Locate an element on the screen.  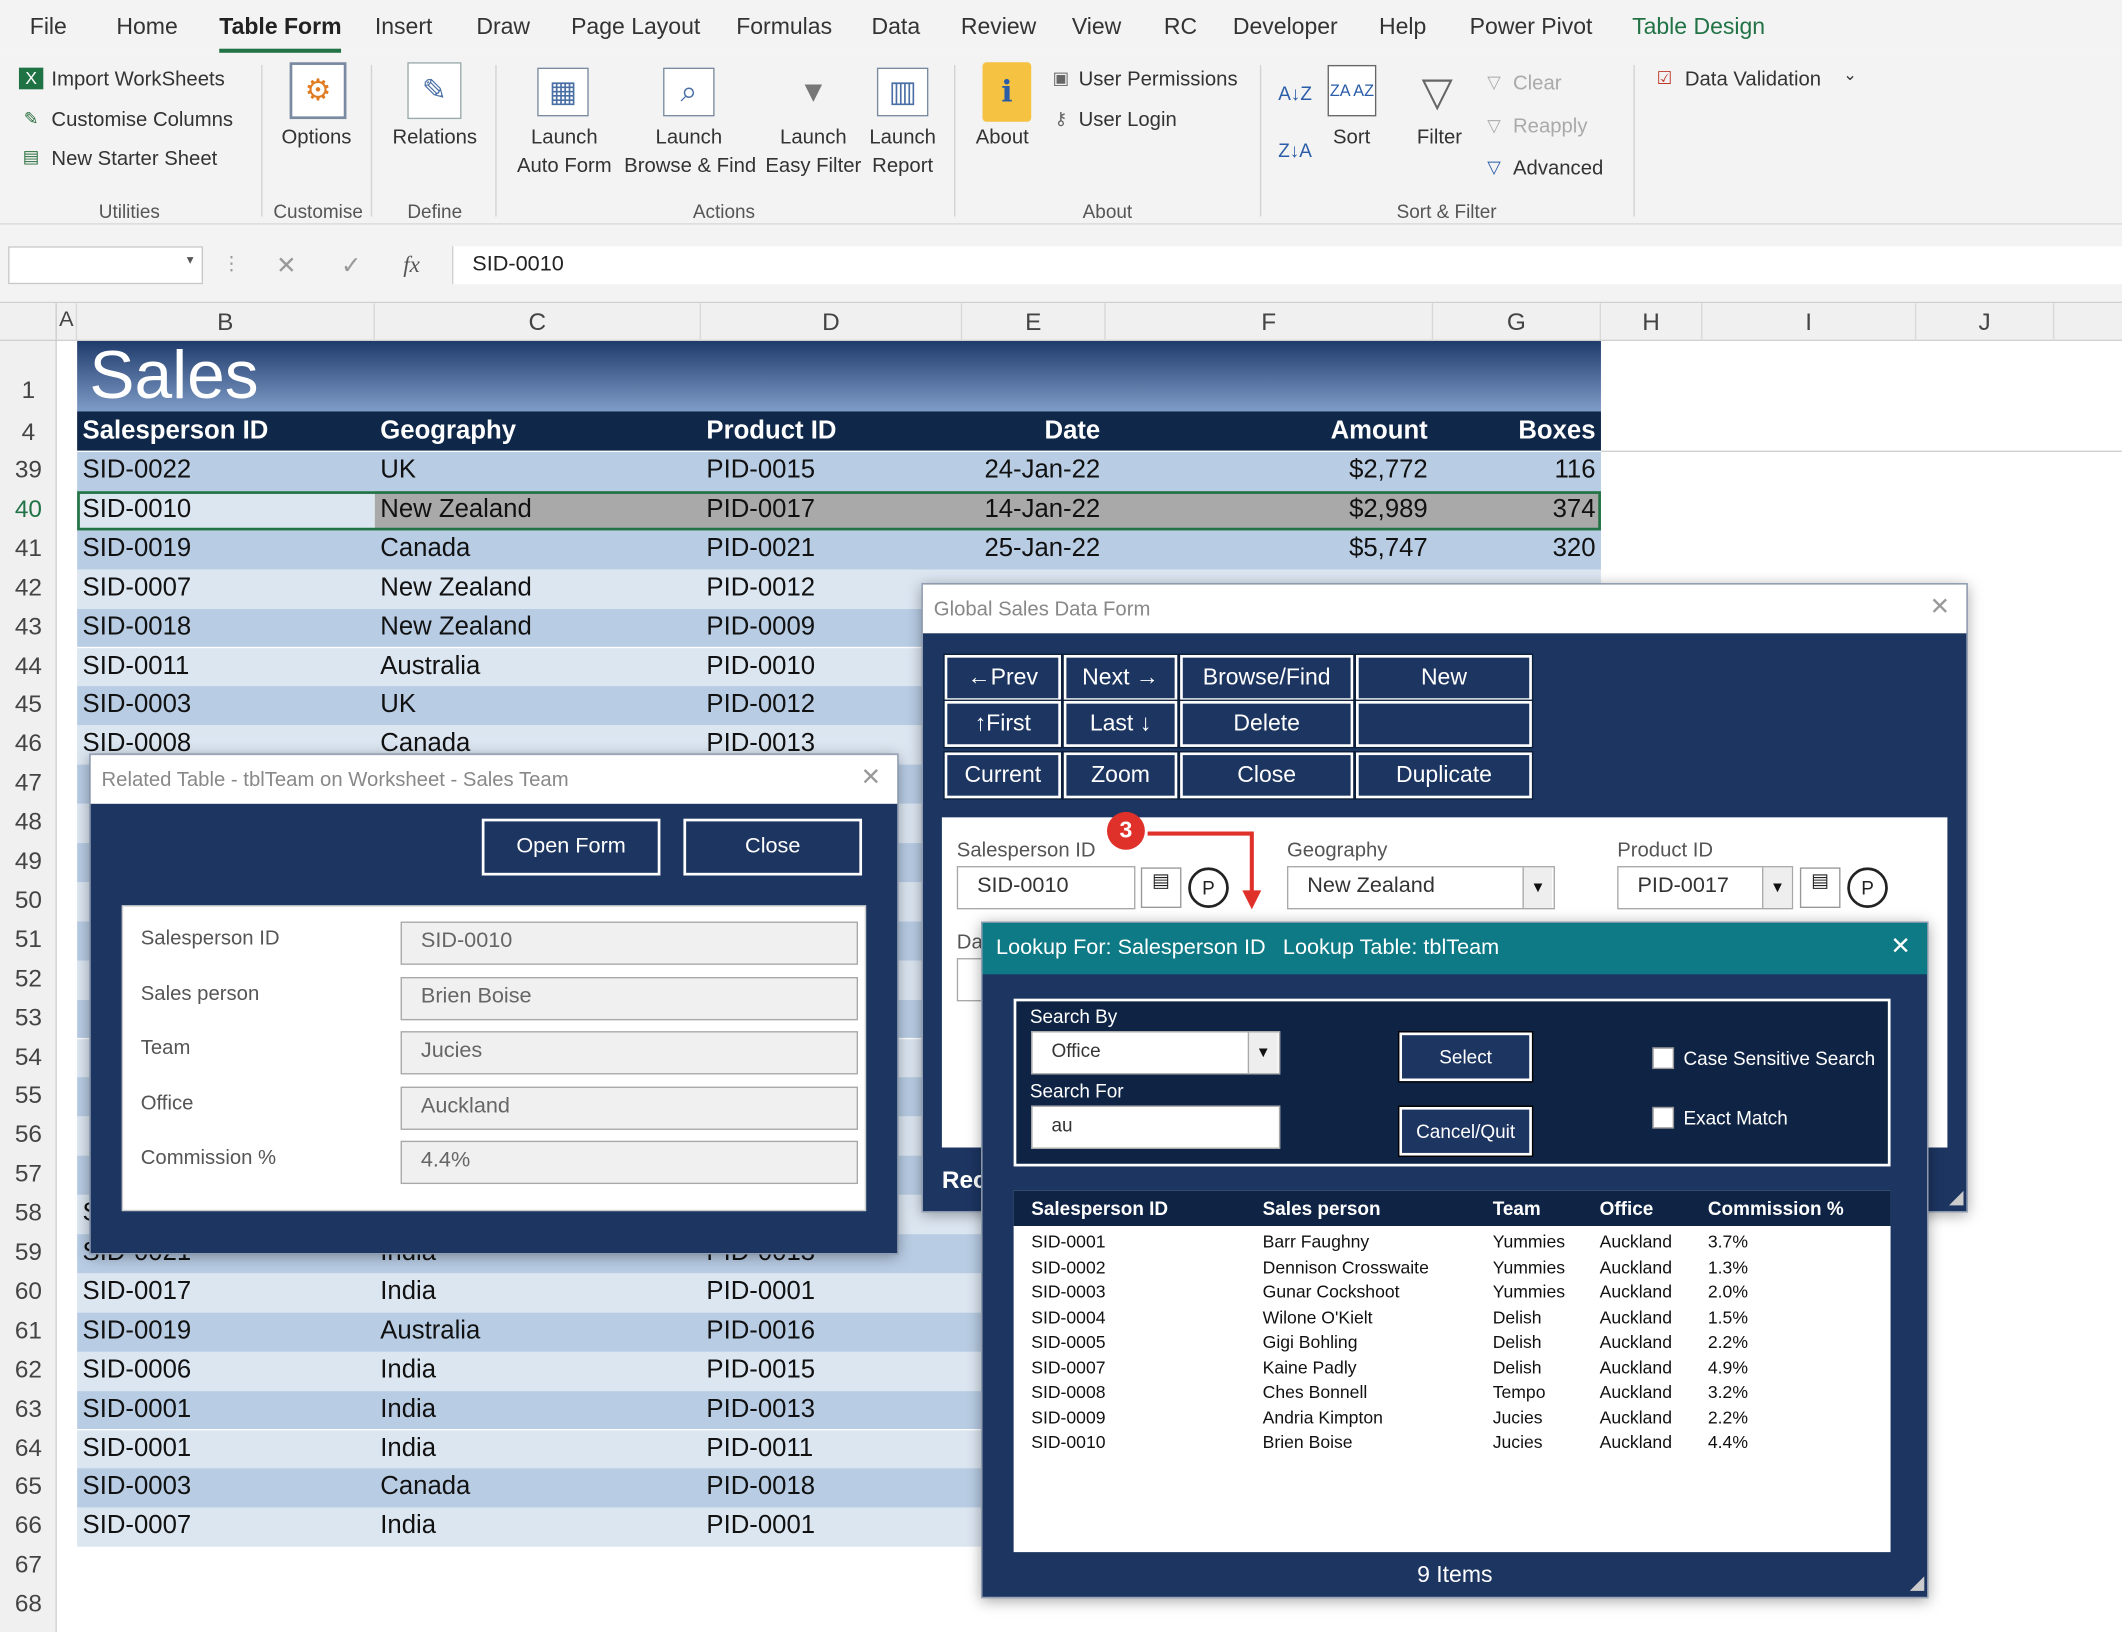
open-form-button: Open Form is located at coordinates (571, 847).